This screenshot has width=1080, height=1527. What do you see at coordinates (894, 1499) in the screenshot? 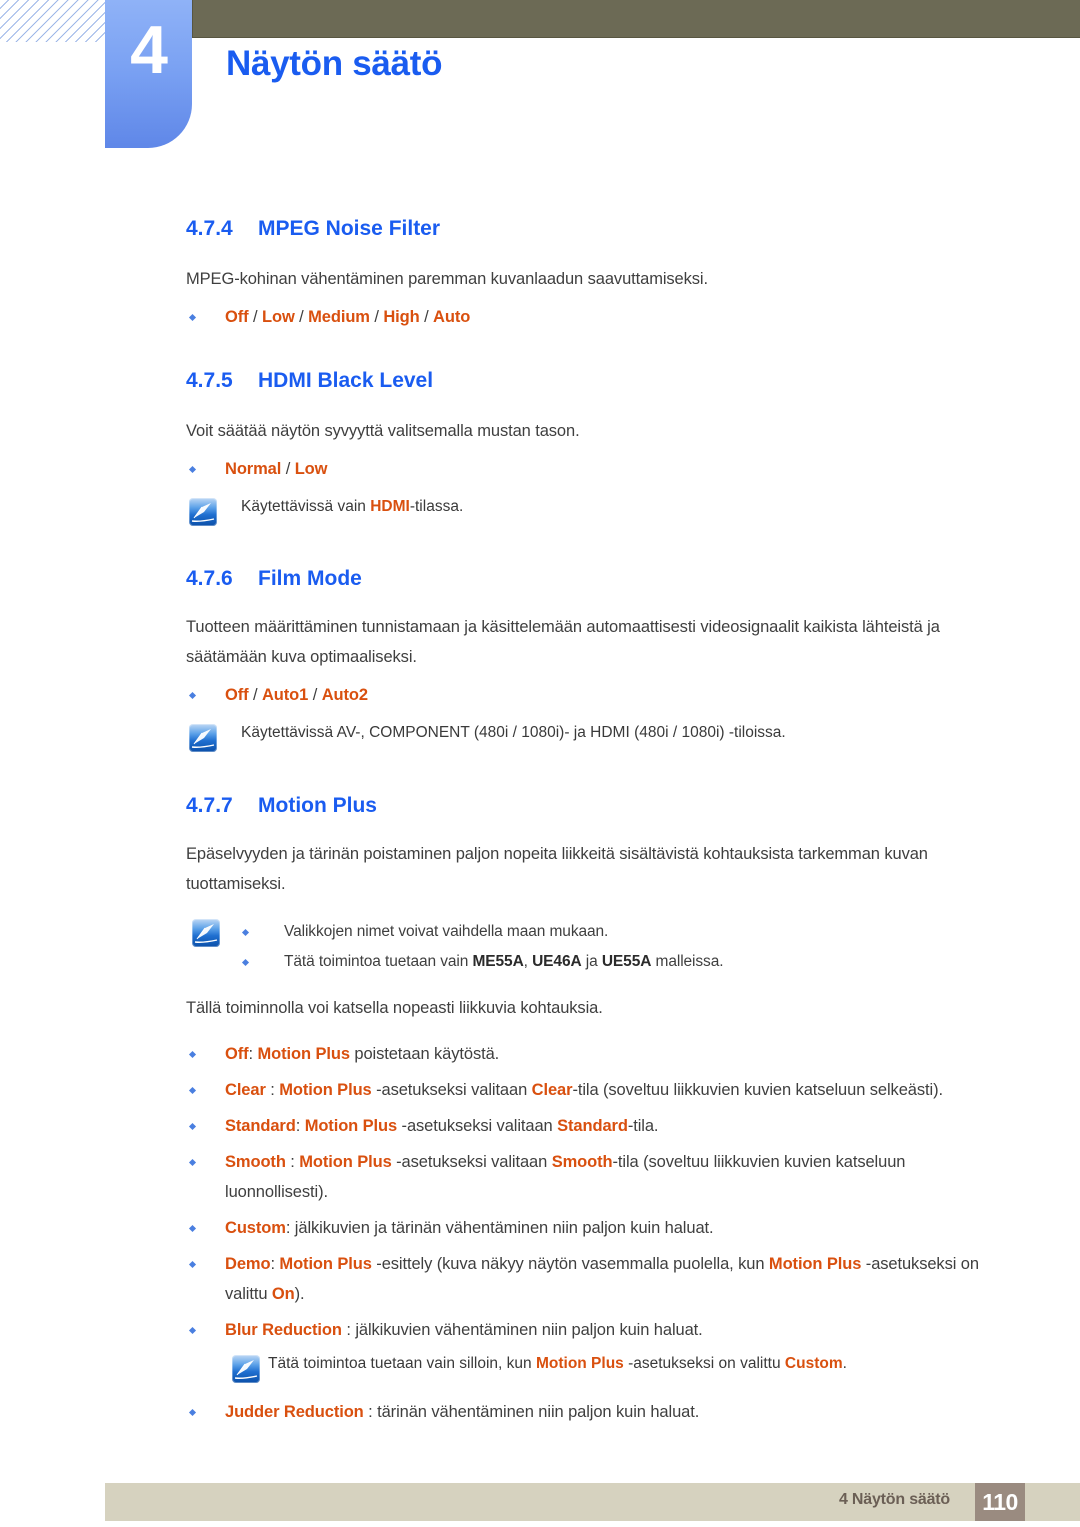
I see `footer-chapter-label: 4 Näytön säätö` at bounding box center [894, 1499].